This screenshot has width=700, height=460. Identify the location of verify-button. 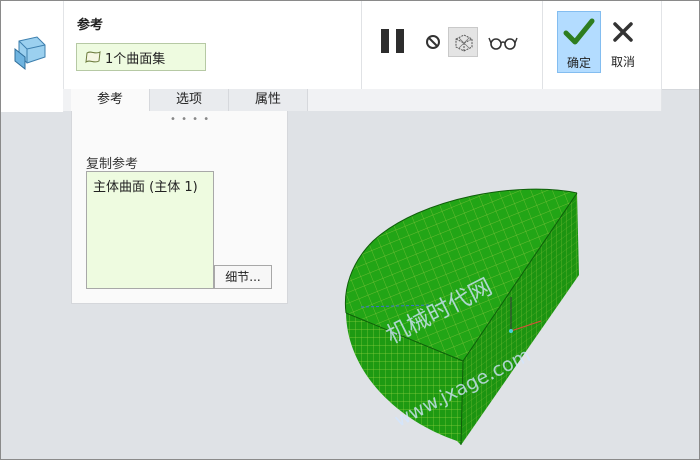
(503, 43).